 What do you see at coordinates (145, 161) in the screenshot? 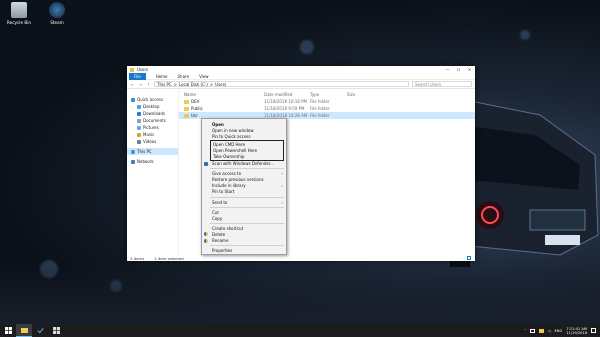
I see `nav-label: Network` at bounding box center [145, 161].